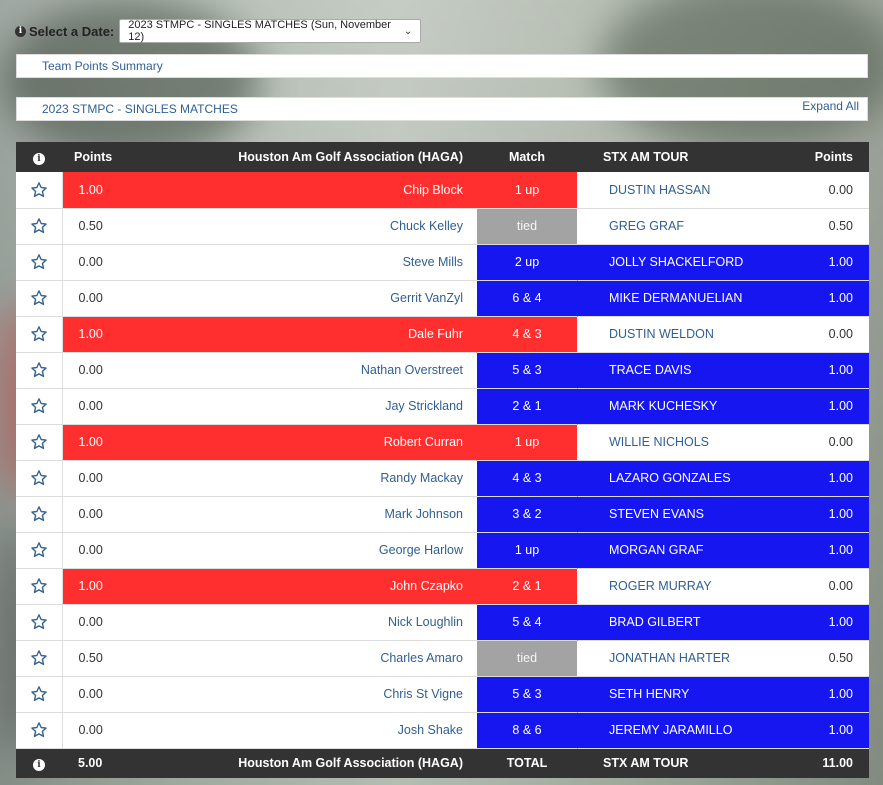 This screenshot has height=785, width=883. What do you see at coordinates (830, 106) in the screenshot?
I see `expand-all-link: Expand All` at bounding box center [830, 106].